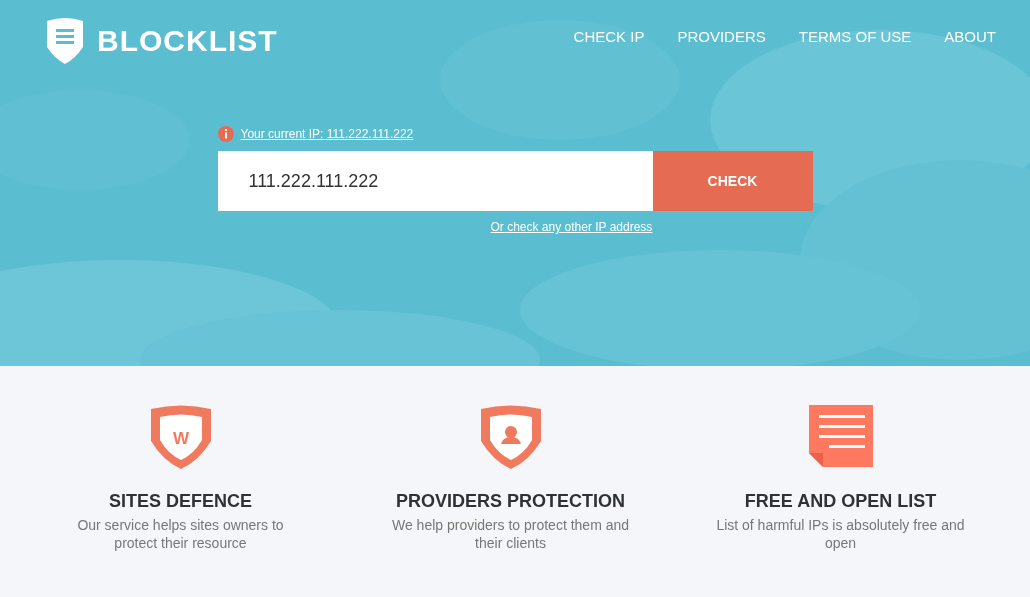 The width and height of the screenshot is (1030, 597). I want to click on nav-link: PROVIDERS, so click(721, 36).